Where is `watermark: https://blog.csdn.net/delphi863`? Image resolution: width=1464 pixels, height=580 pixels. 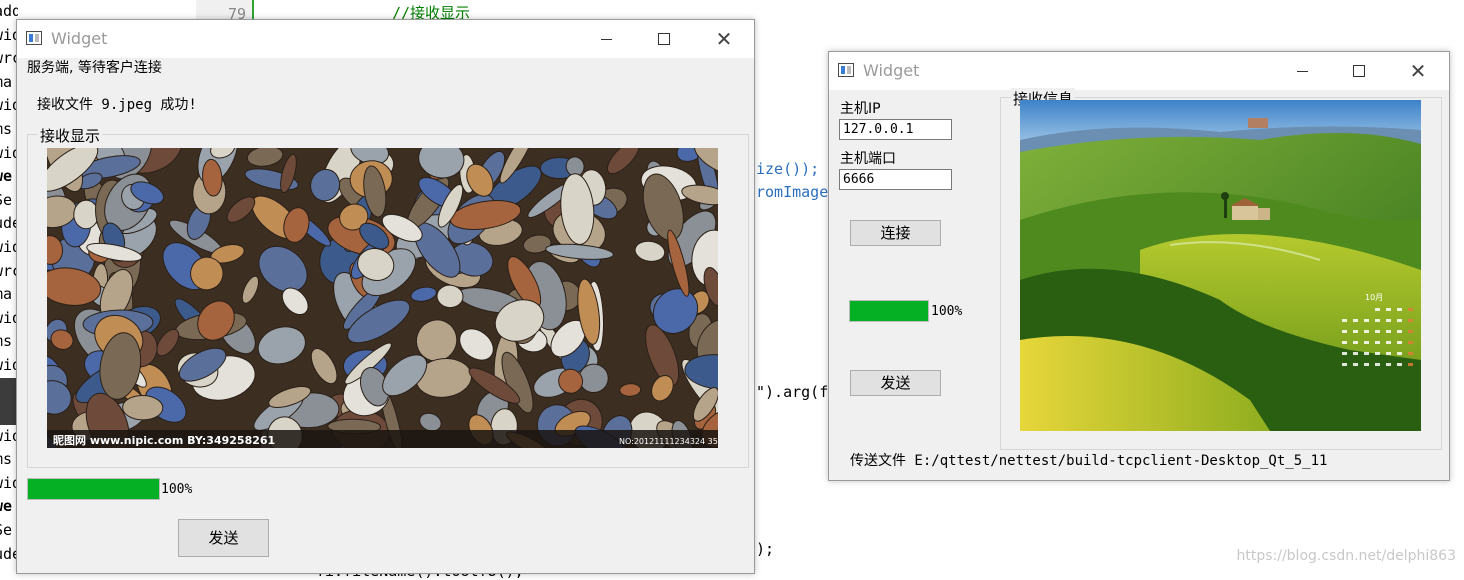 watermark: https://blog.csdn.net/delphi863 is located at coordinates (1346, 556).